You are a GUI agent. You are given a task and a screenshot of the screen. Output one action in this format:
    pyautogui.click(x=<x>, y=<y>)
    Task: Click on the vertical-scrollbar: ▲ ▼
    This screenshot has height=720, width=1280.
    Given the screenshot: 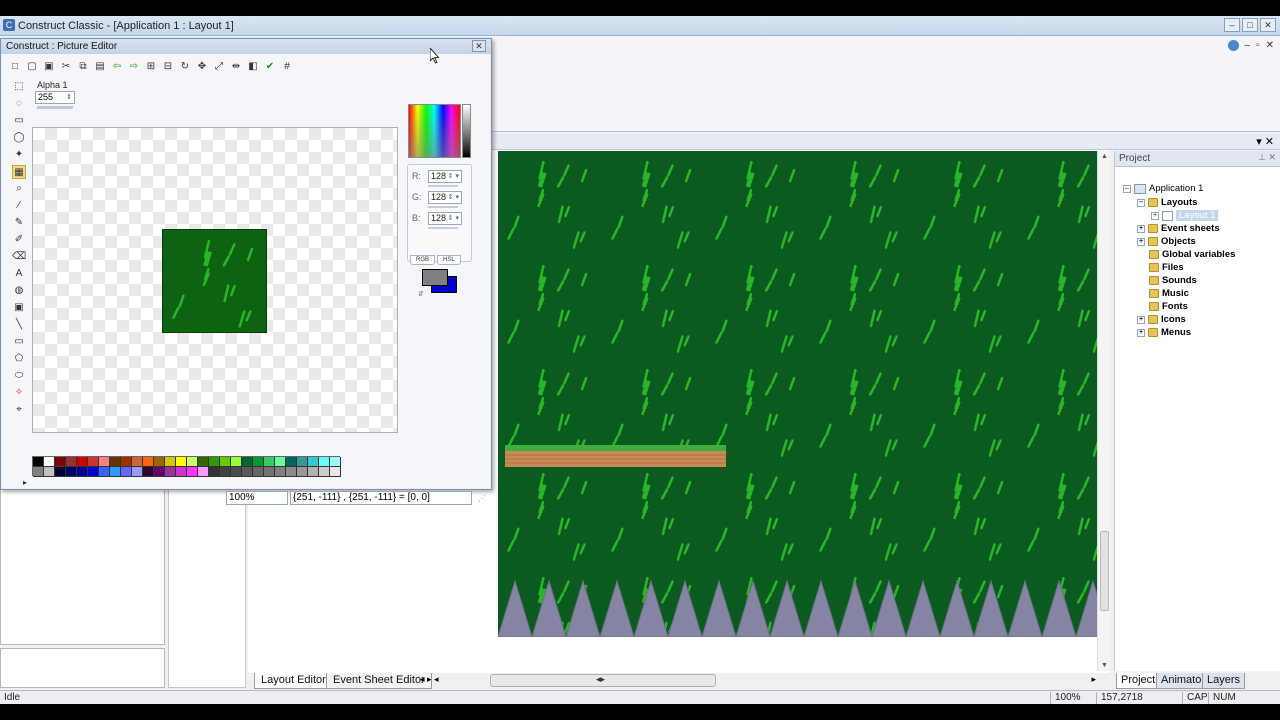 What is the action you would take?
    pyautogui.click(x=1103, y=411)
    